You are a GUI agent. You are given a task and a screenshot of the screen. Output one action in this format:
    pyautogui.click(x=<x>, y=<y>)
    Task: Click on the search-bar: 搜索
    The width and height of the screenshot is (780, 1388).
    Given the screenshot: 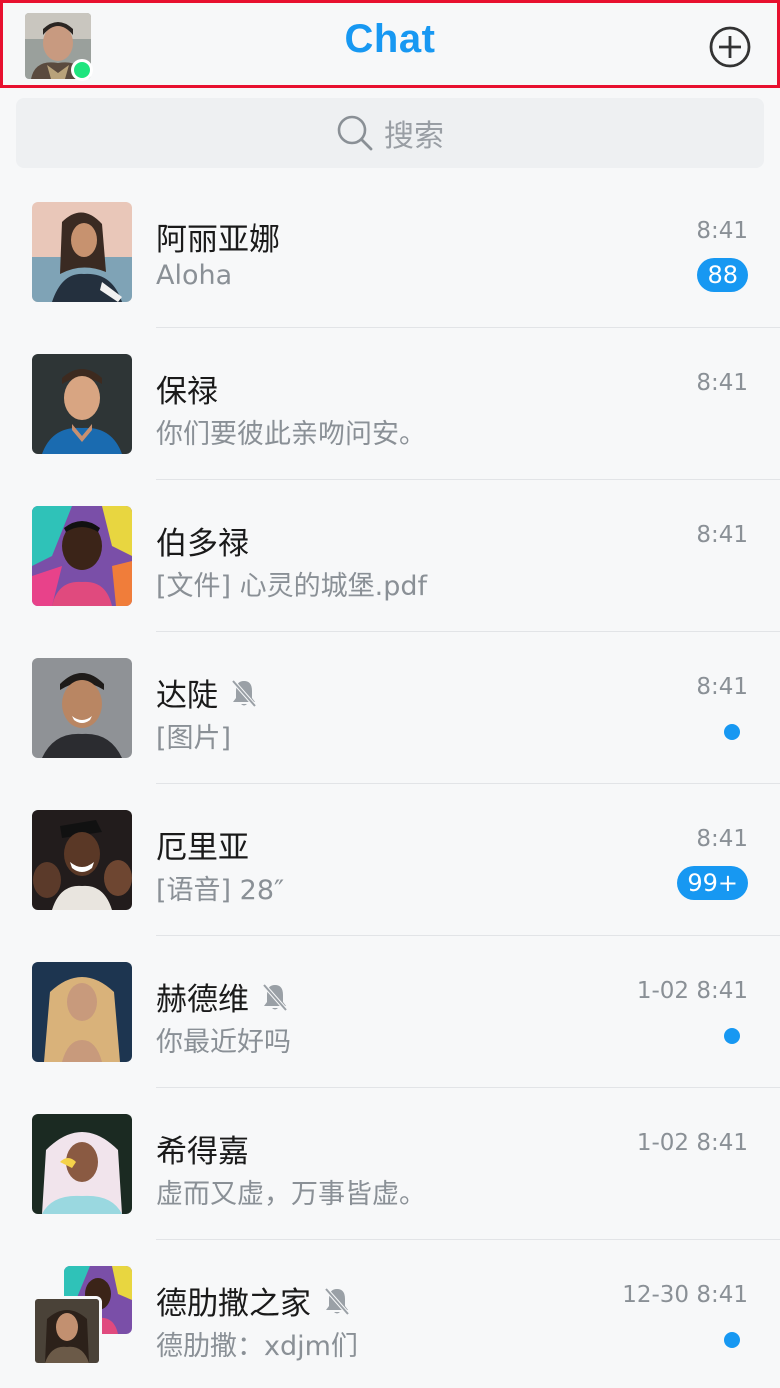 What is the action you would take?
    pyautogui.click(x=390, y=133)
    